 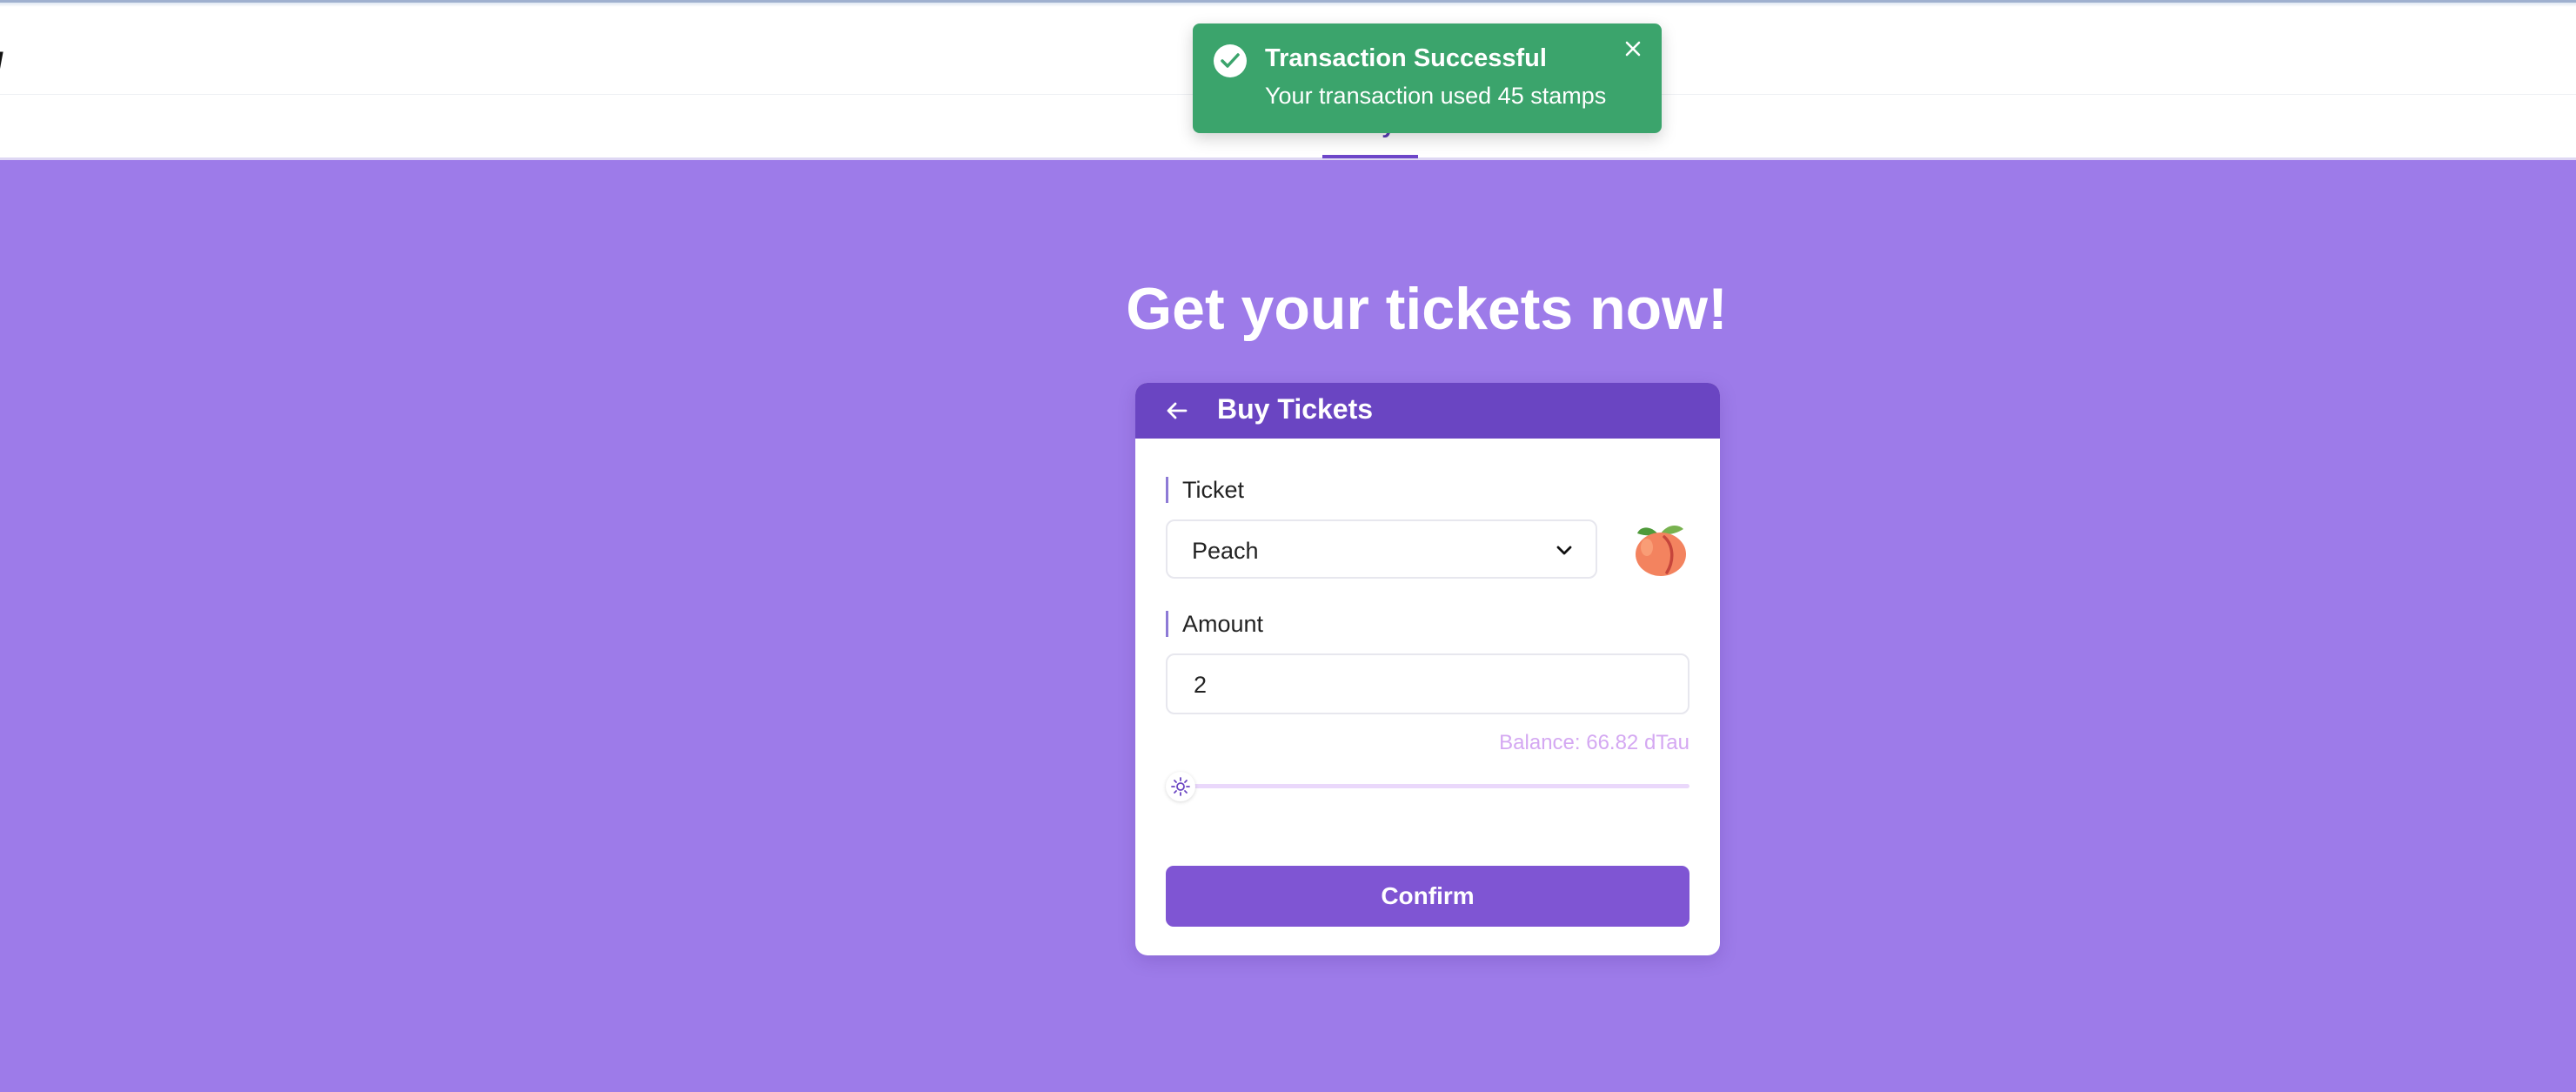 What do you see at coordinates (1660, 549) in the screenshot?
I see `peach-icon` at bounding box center [1660, 549].